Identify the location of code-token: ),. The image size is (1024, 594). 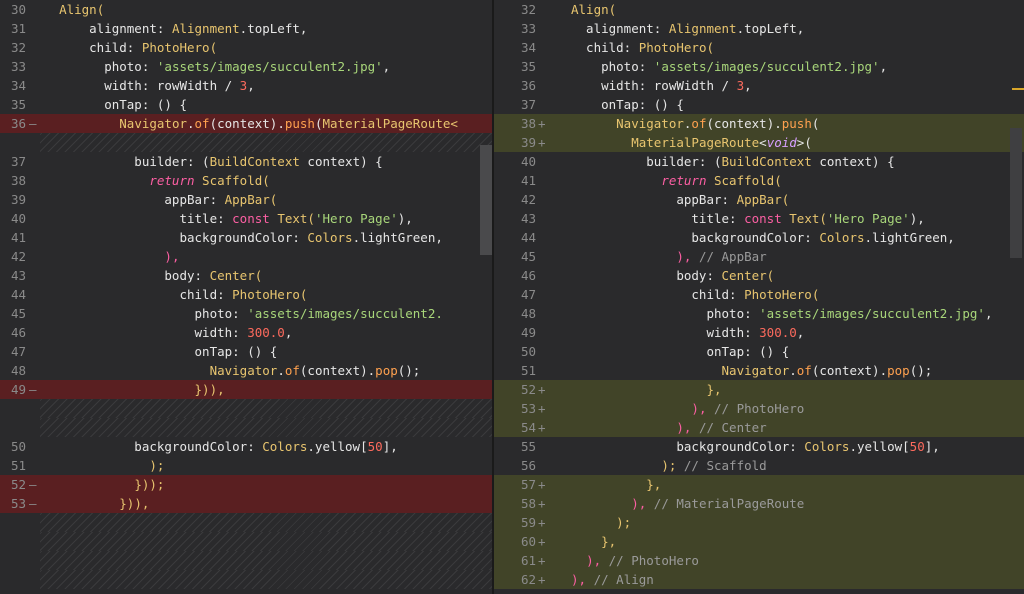
(579, 579).